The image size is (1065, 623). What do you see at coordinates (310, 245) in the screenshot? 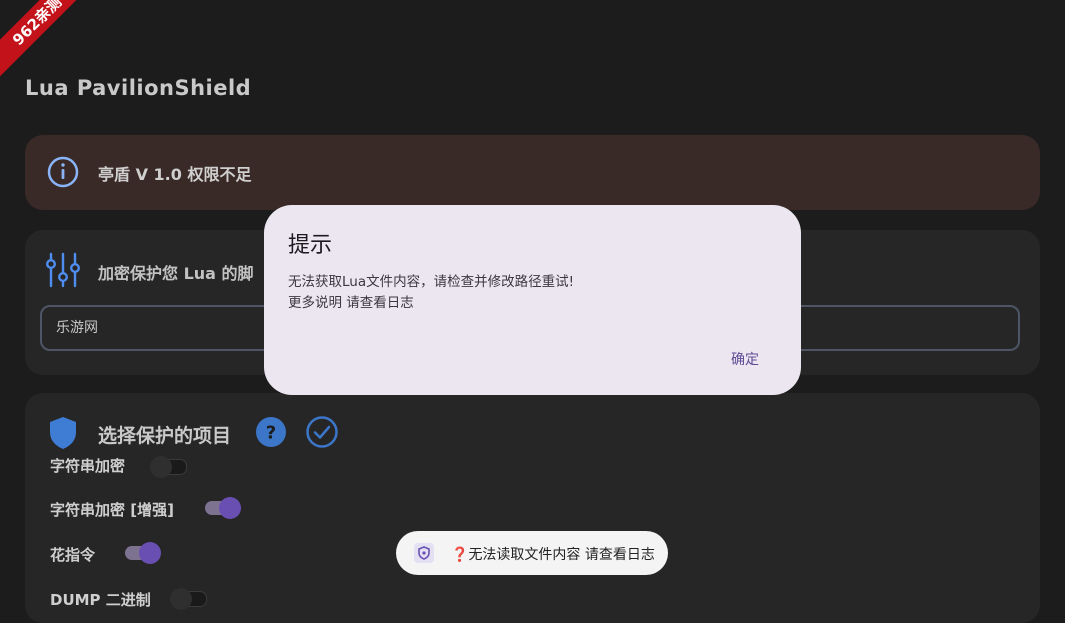
I see `dialog-title: 提示` at bounding box center [310, 245].